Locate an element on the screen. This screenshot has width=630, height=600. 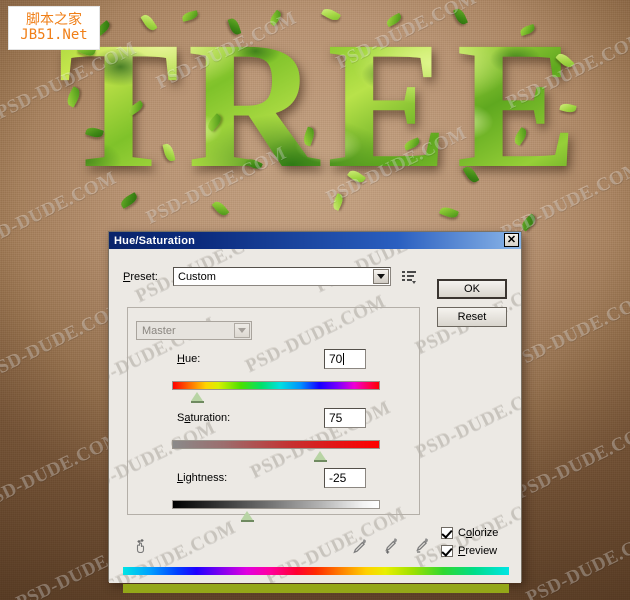
jb51-logo: 脚本之家 JB51.Net is located at coordinates (54, 28).